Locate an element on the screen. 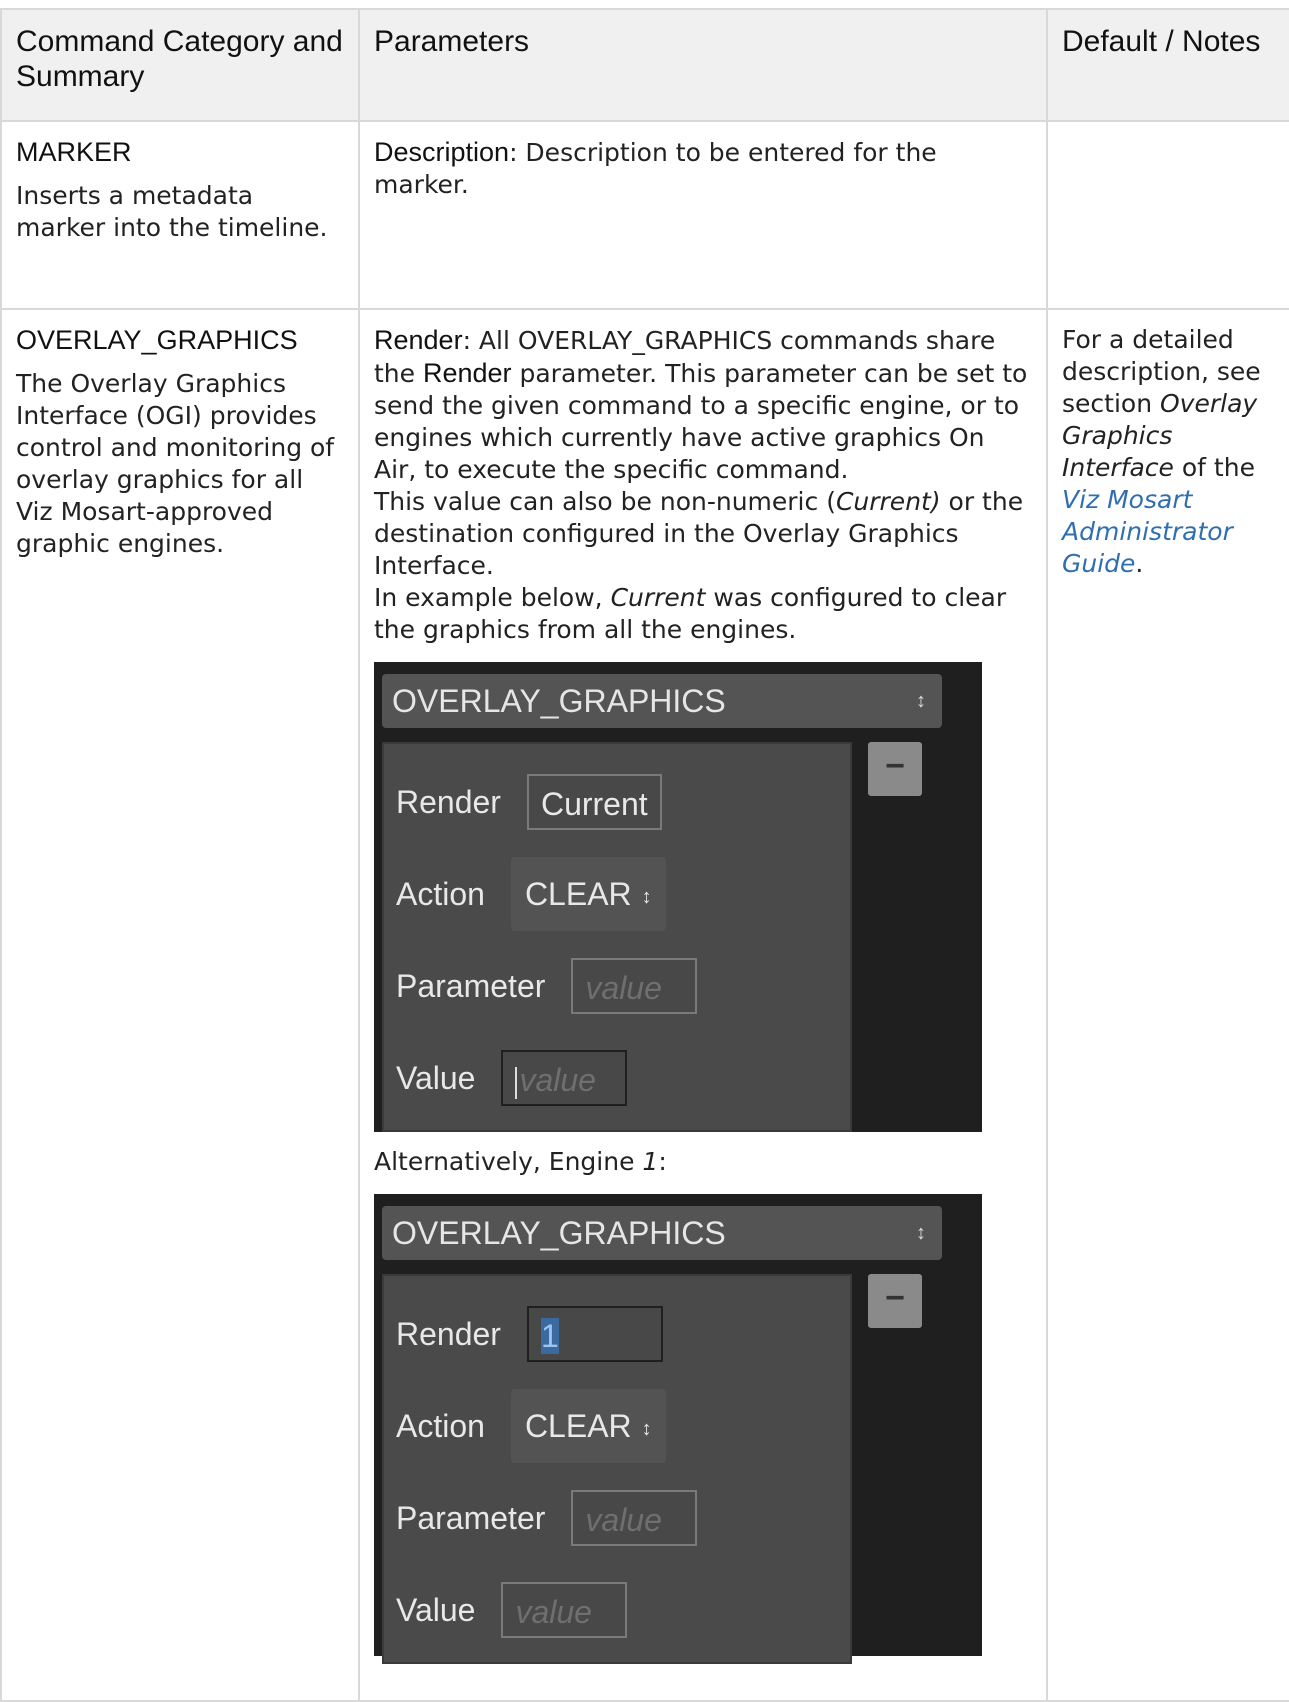  render-input: 1 is located at coordinates (594, 1334).